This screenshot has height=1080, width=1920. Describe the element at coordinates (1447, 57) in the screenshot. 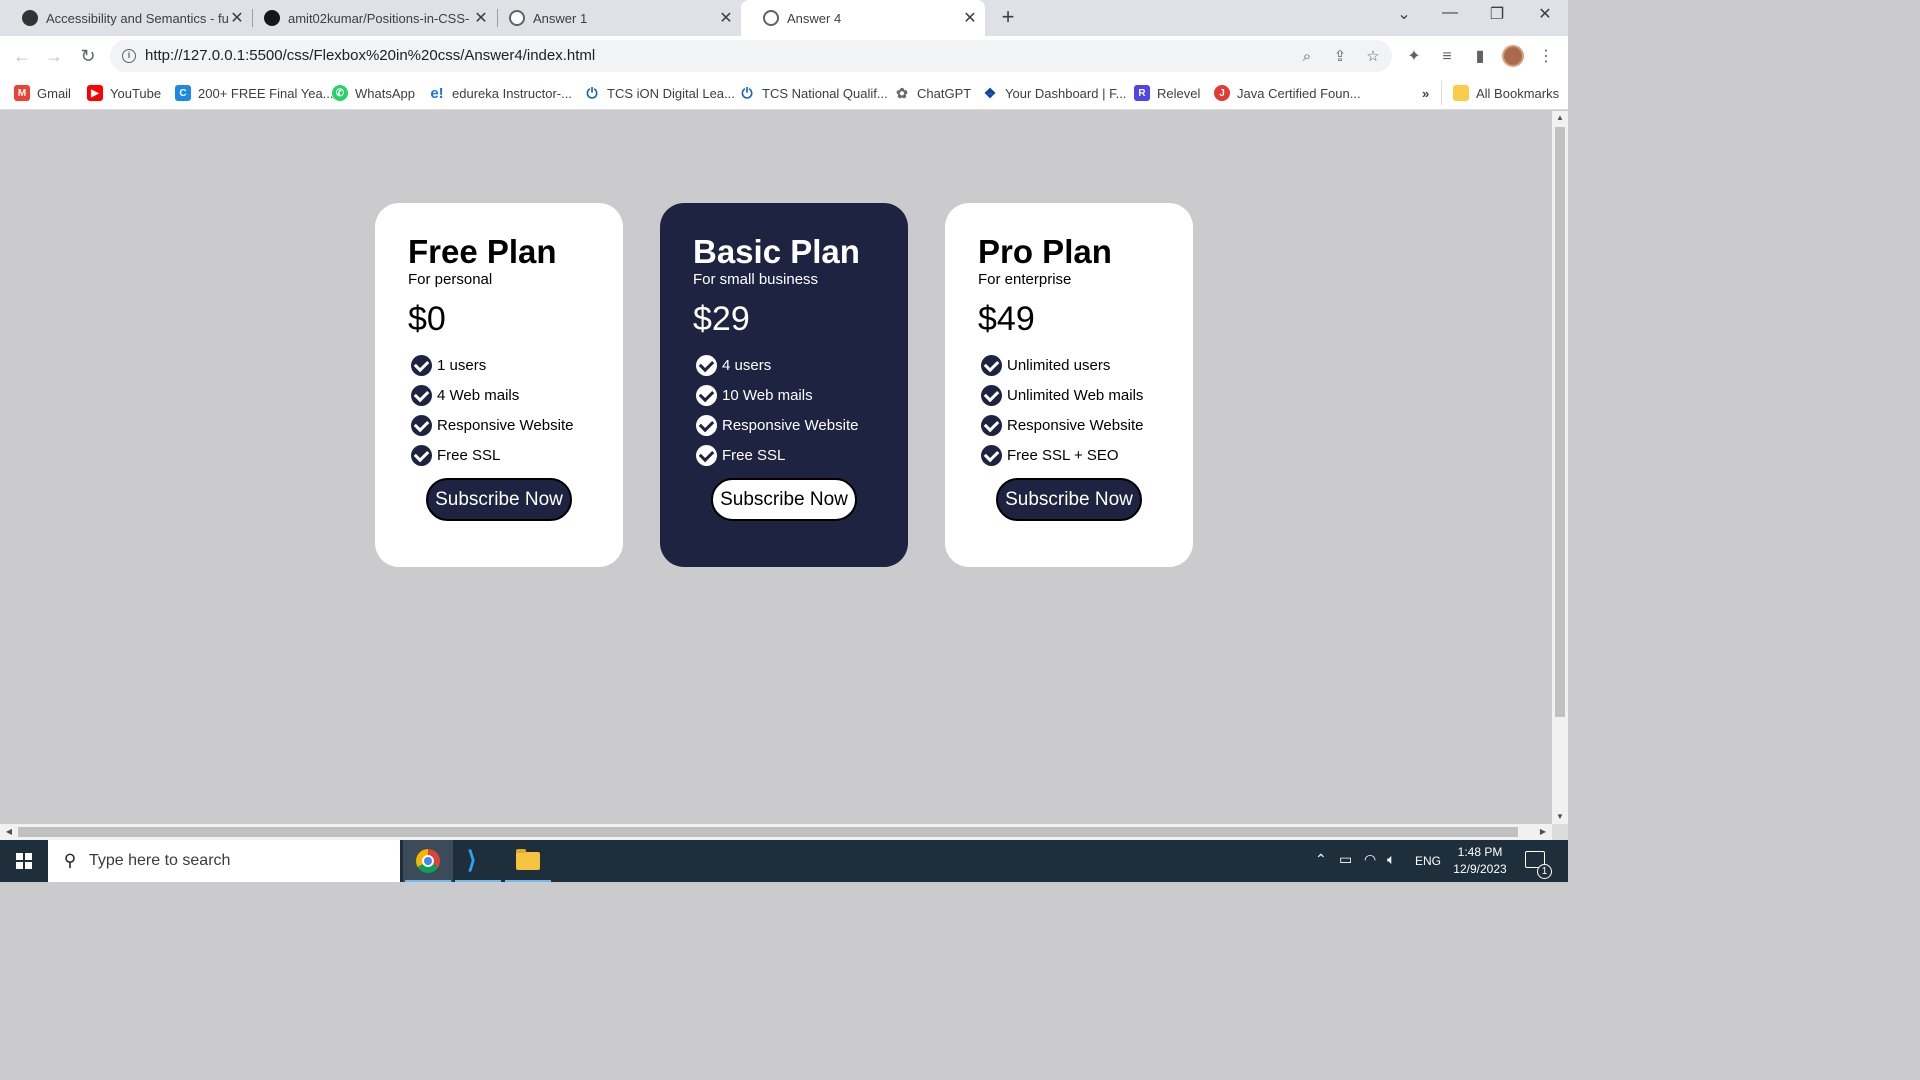

I see `reading-list-icon: ≡` at that location.